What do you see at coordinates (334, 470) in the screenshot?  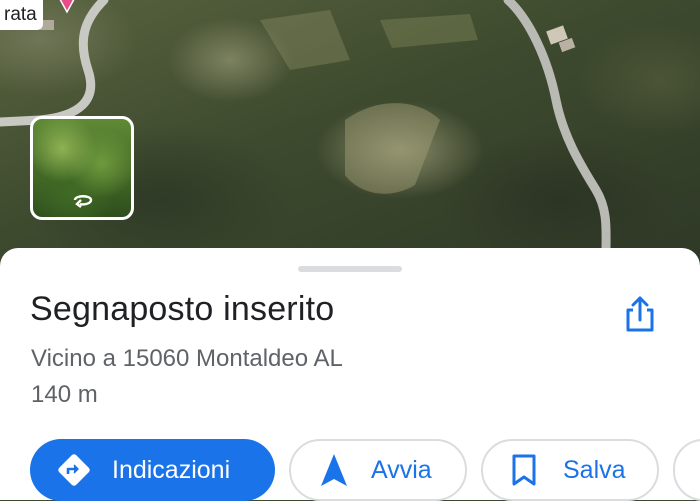 I see `navigation-arrow-icon` at bounding box center [334, 470].